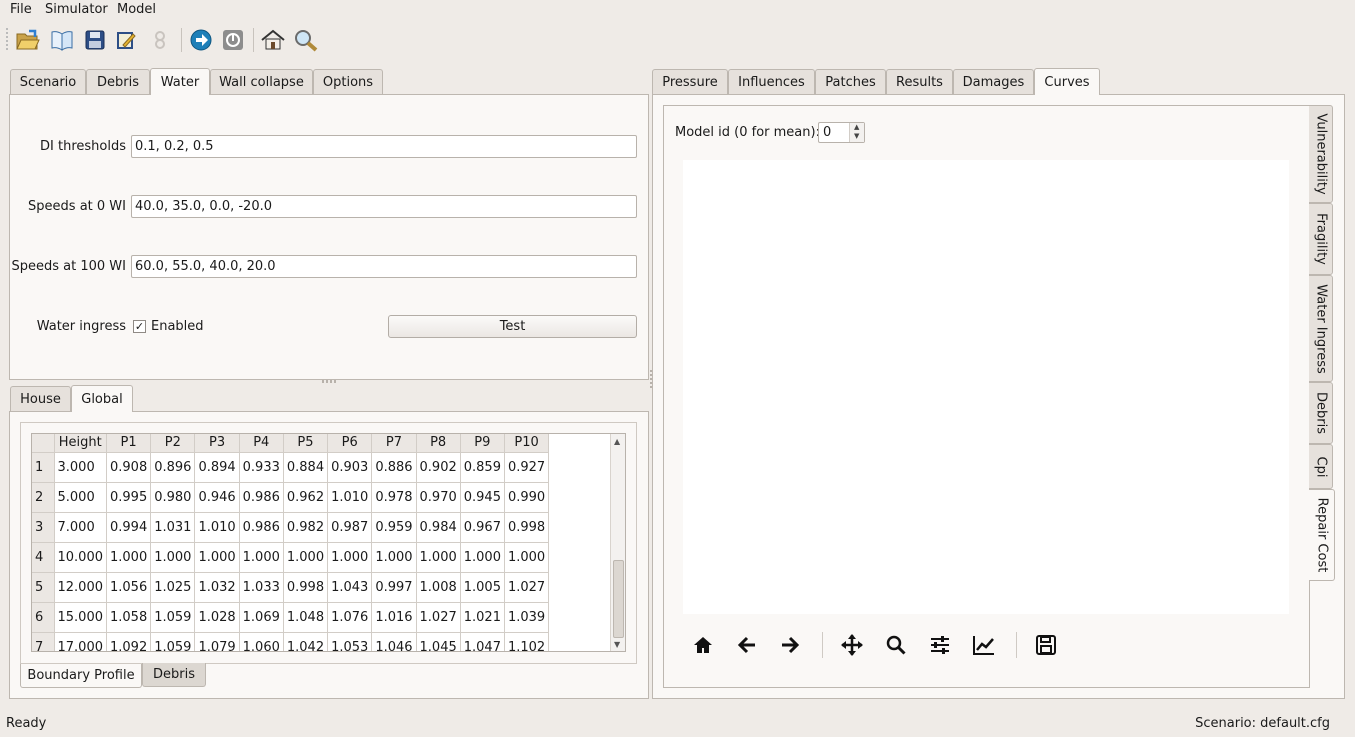 The image size is (1355, 737). I want to click on save-icon, so click(1046, 645).